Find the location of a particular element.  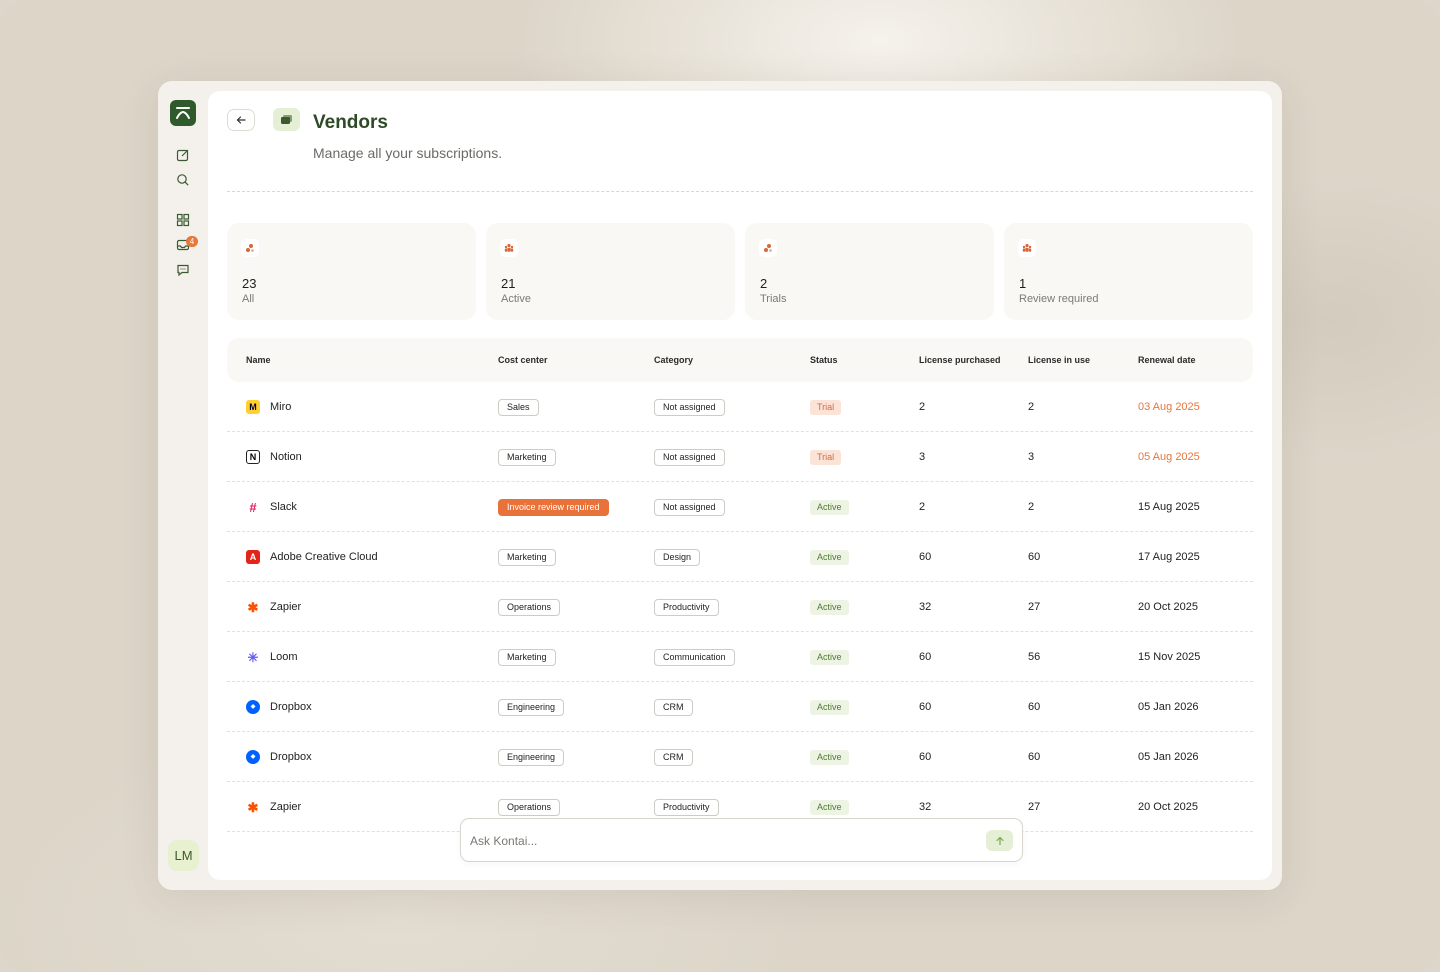

cell-name: ✳ Loom is located at coordinates (272, 657).